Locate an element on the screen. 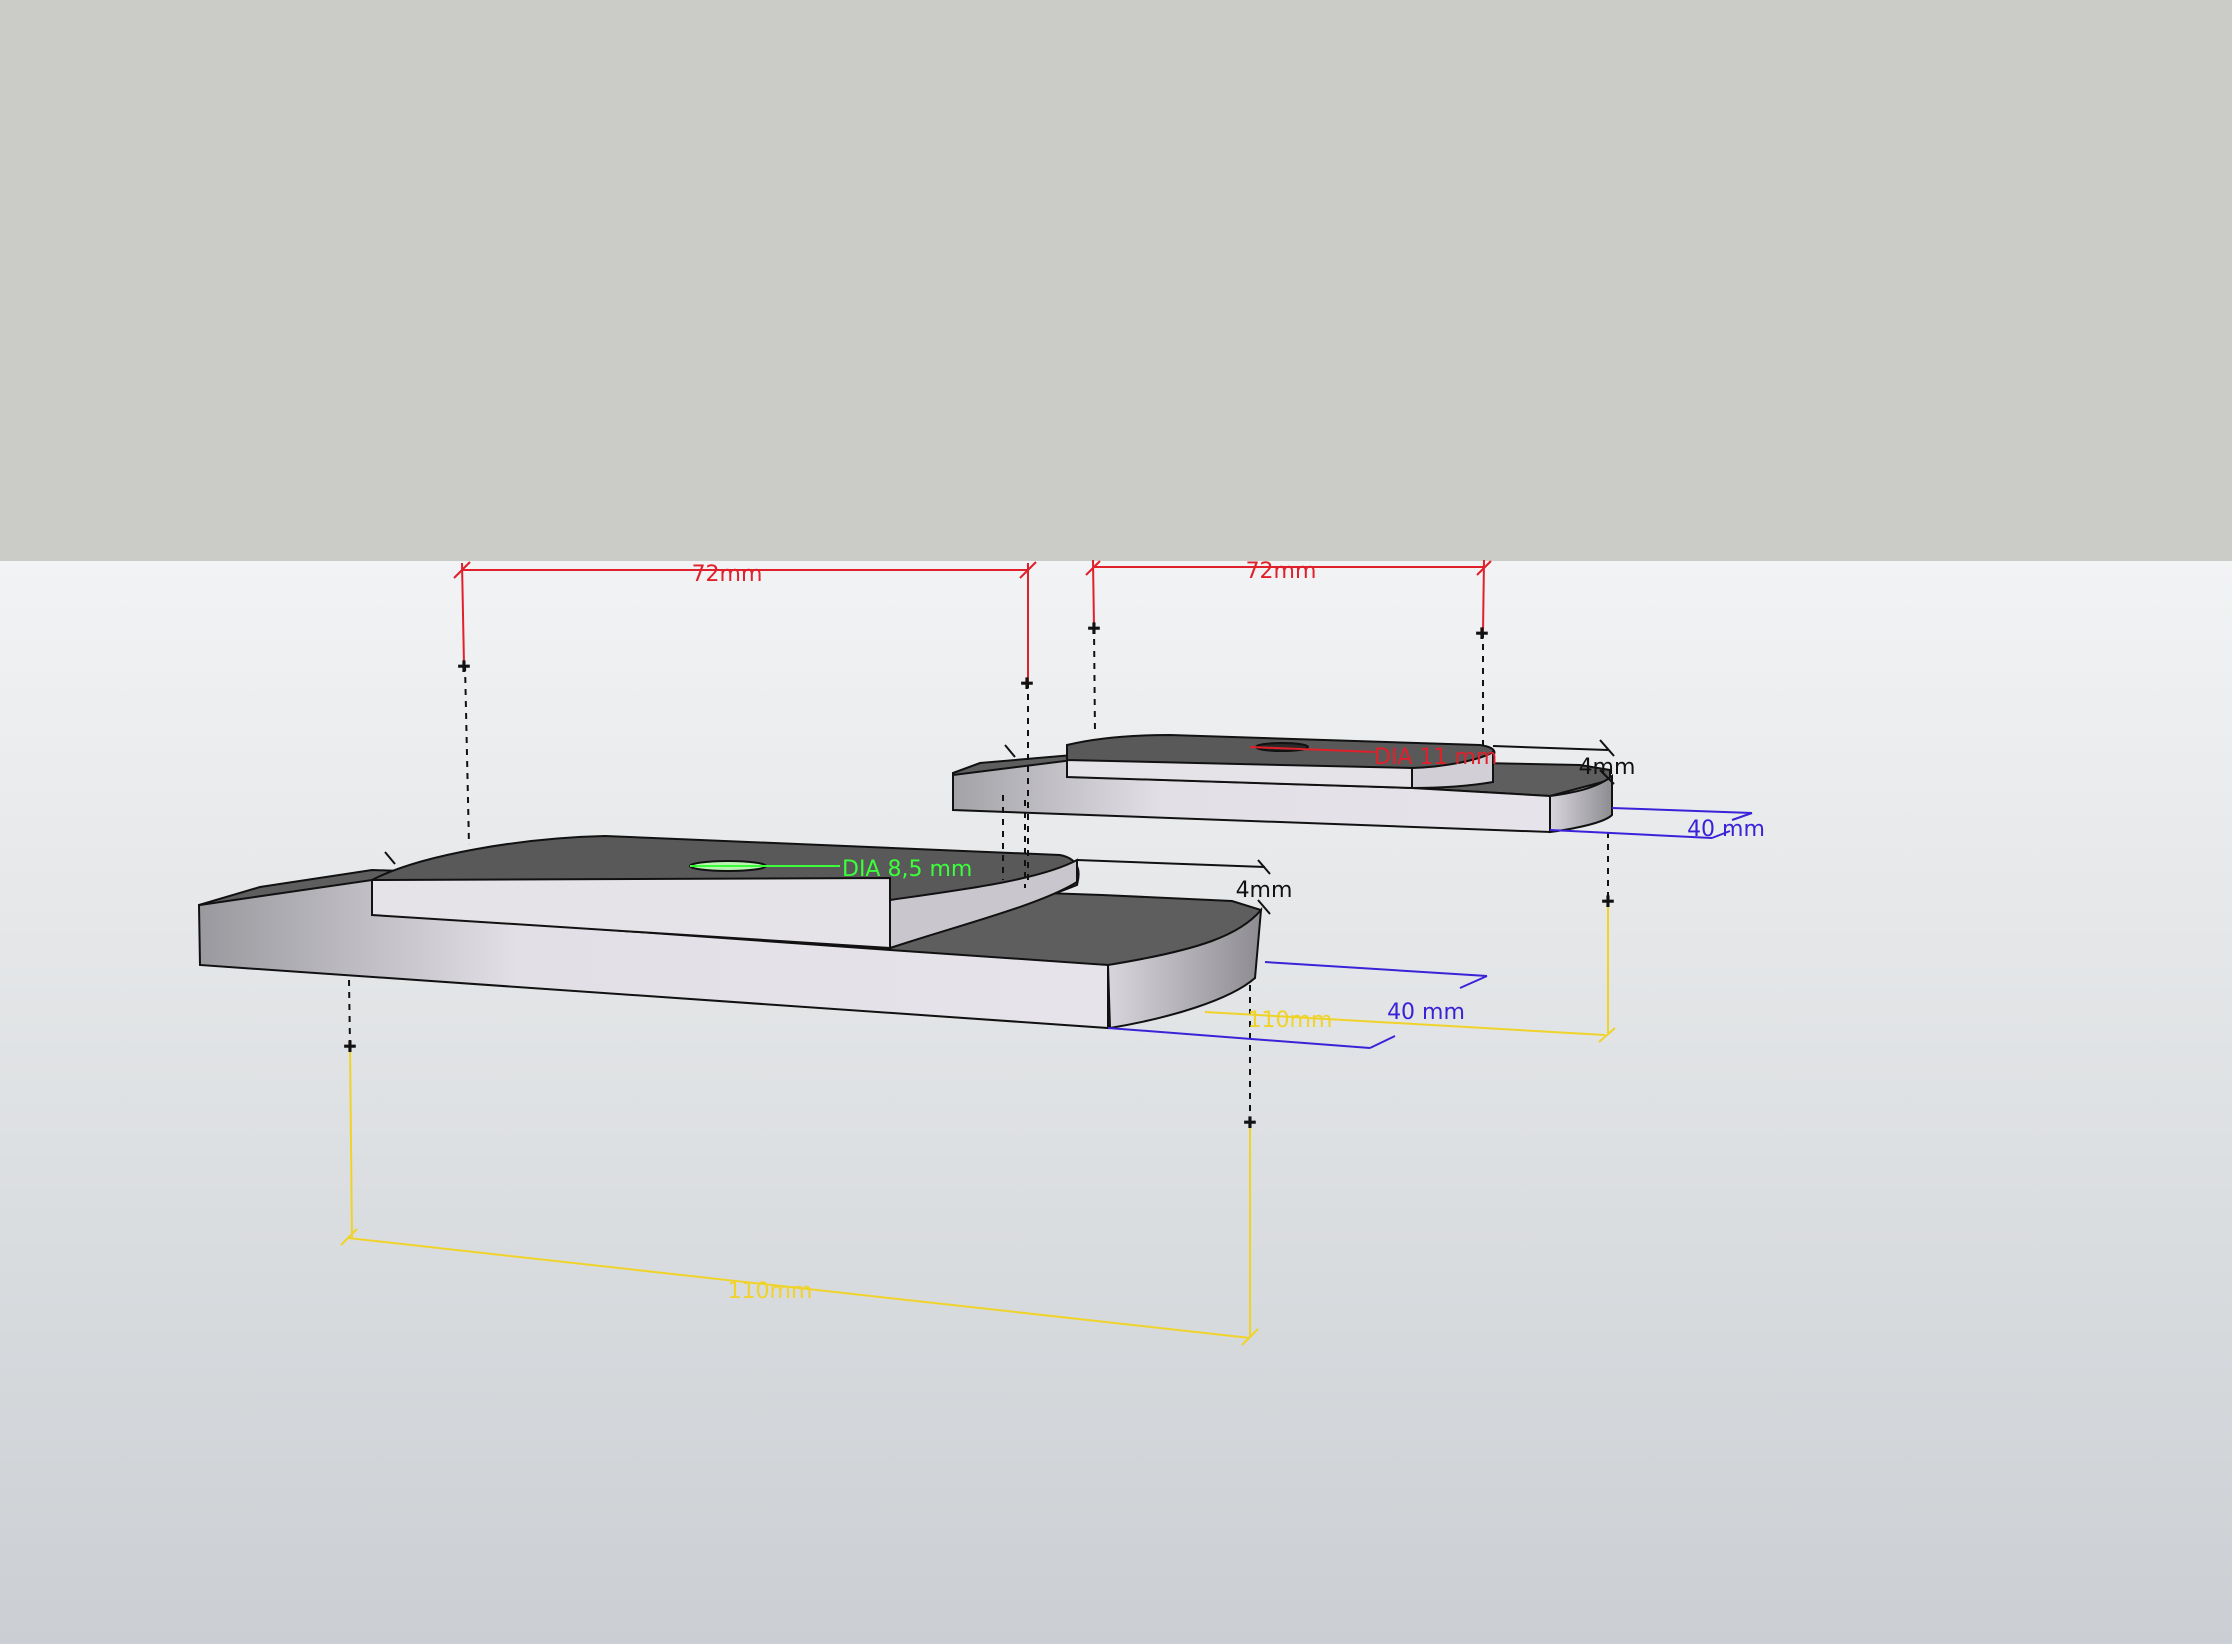 This screenshot has height=1644, width=2232. large-thickness-label: 4mm is located at coordinates (1264, 890).